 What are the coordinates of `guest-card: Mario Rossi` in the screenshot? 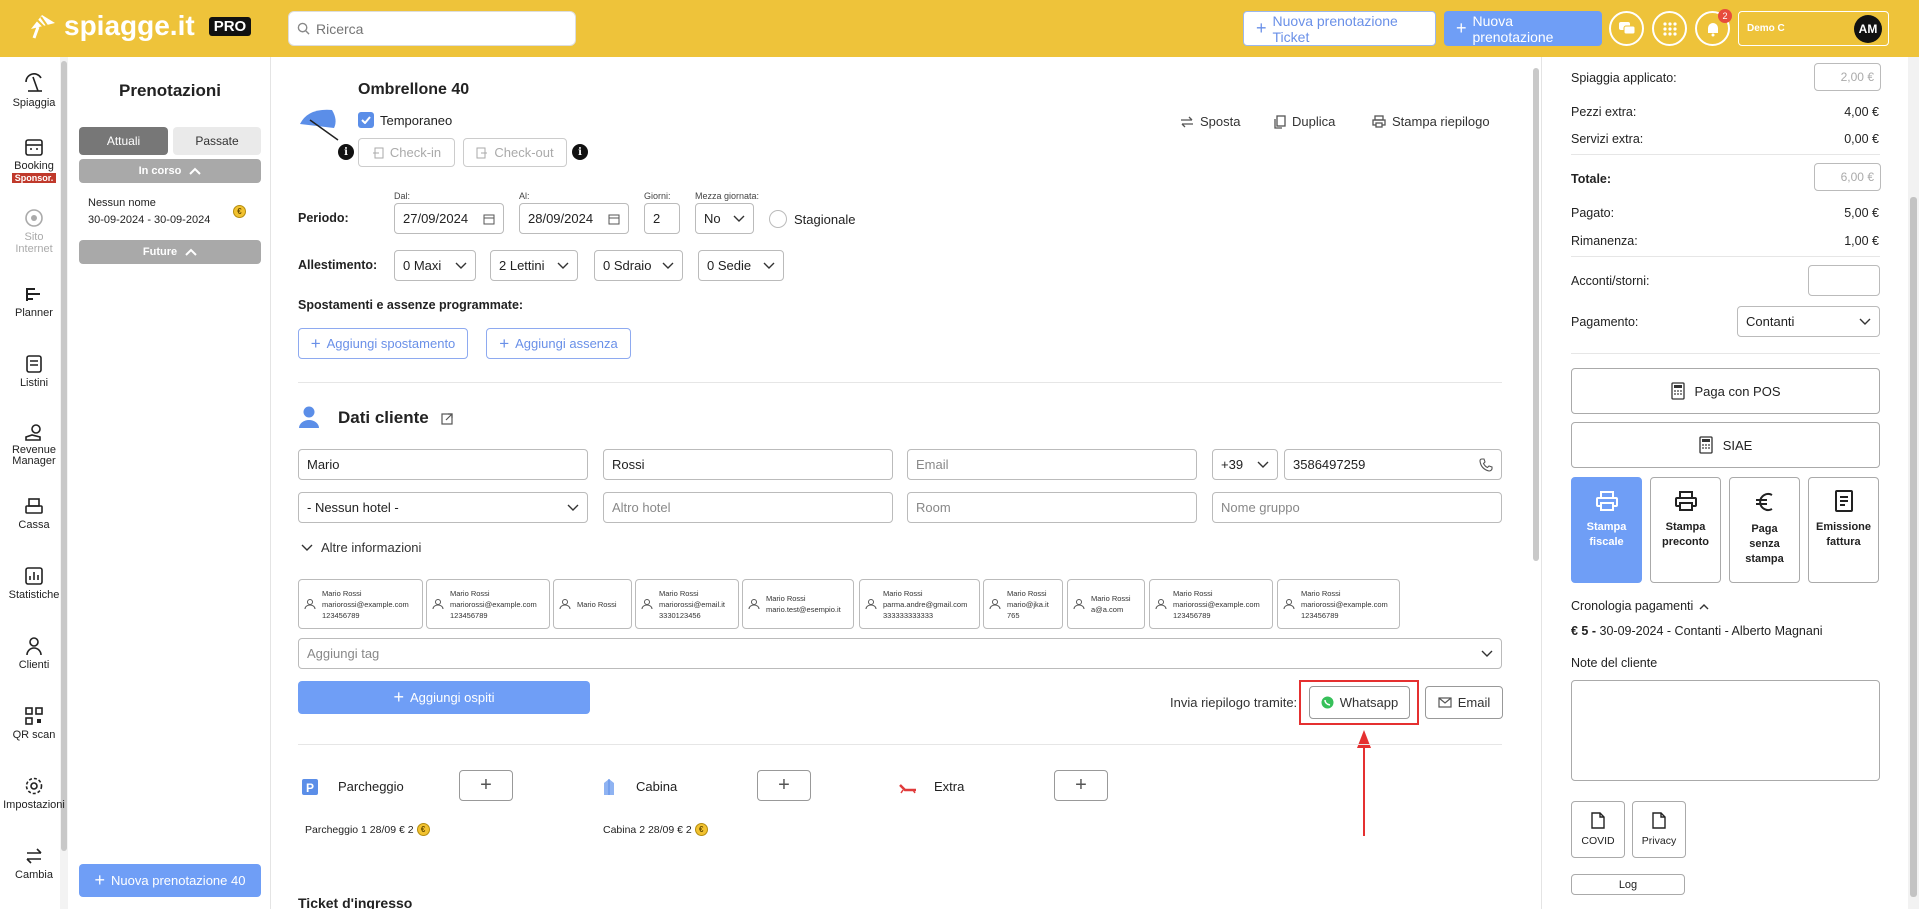 It's located at (592, 604).